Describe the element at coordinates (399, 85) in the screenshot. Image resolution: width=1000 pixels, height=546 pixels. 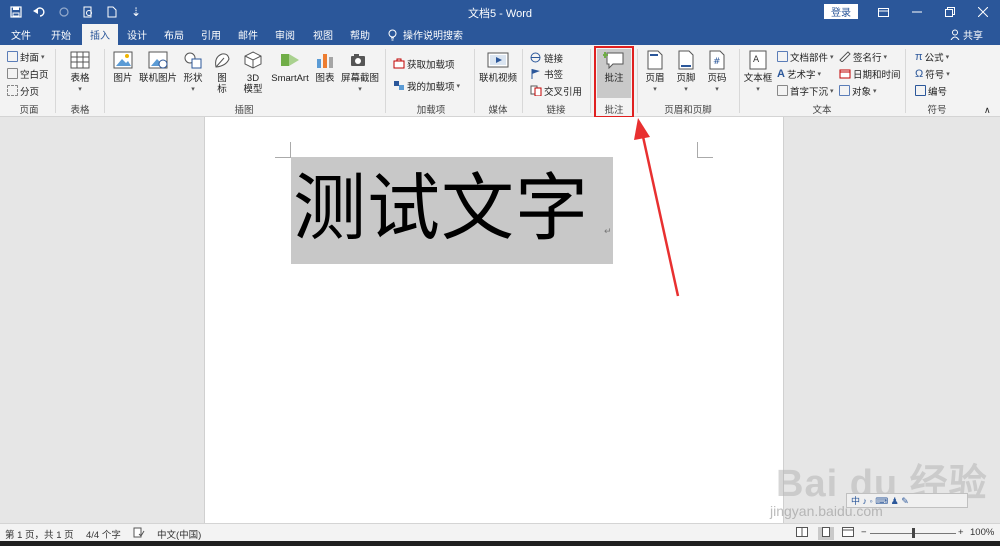
I see `addins-icon` at that location.